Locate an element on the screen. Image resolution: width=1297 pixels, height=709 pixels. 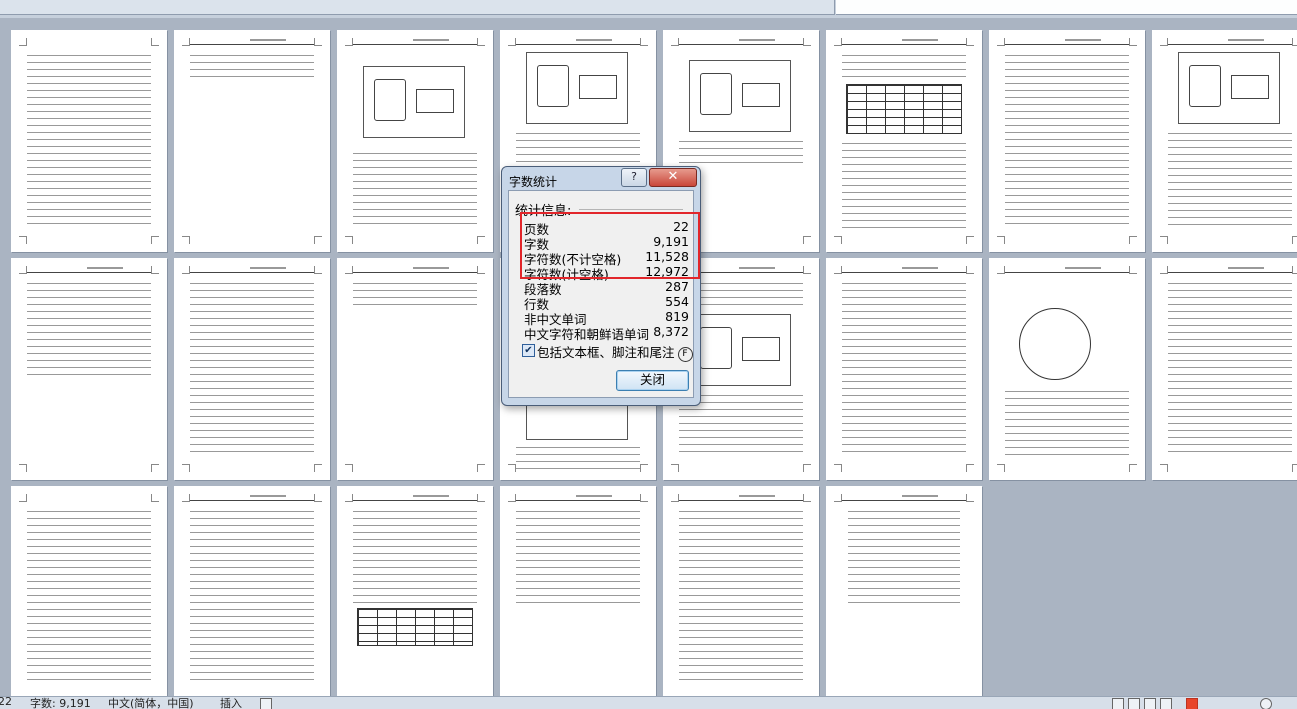
include-textboxes-label: 包括文本框、脚注和尾注 F is located at coordinates (615, 352).